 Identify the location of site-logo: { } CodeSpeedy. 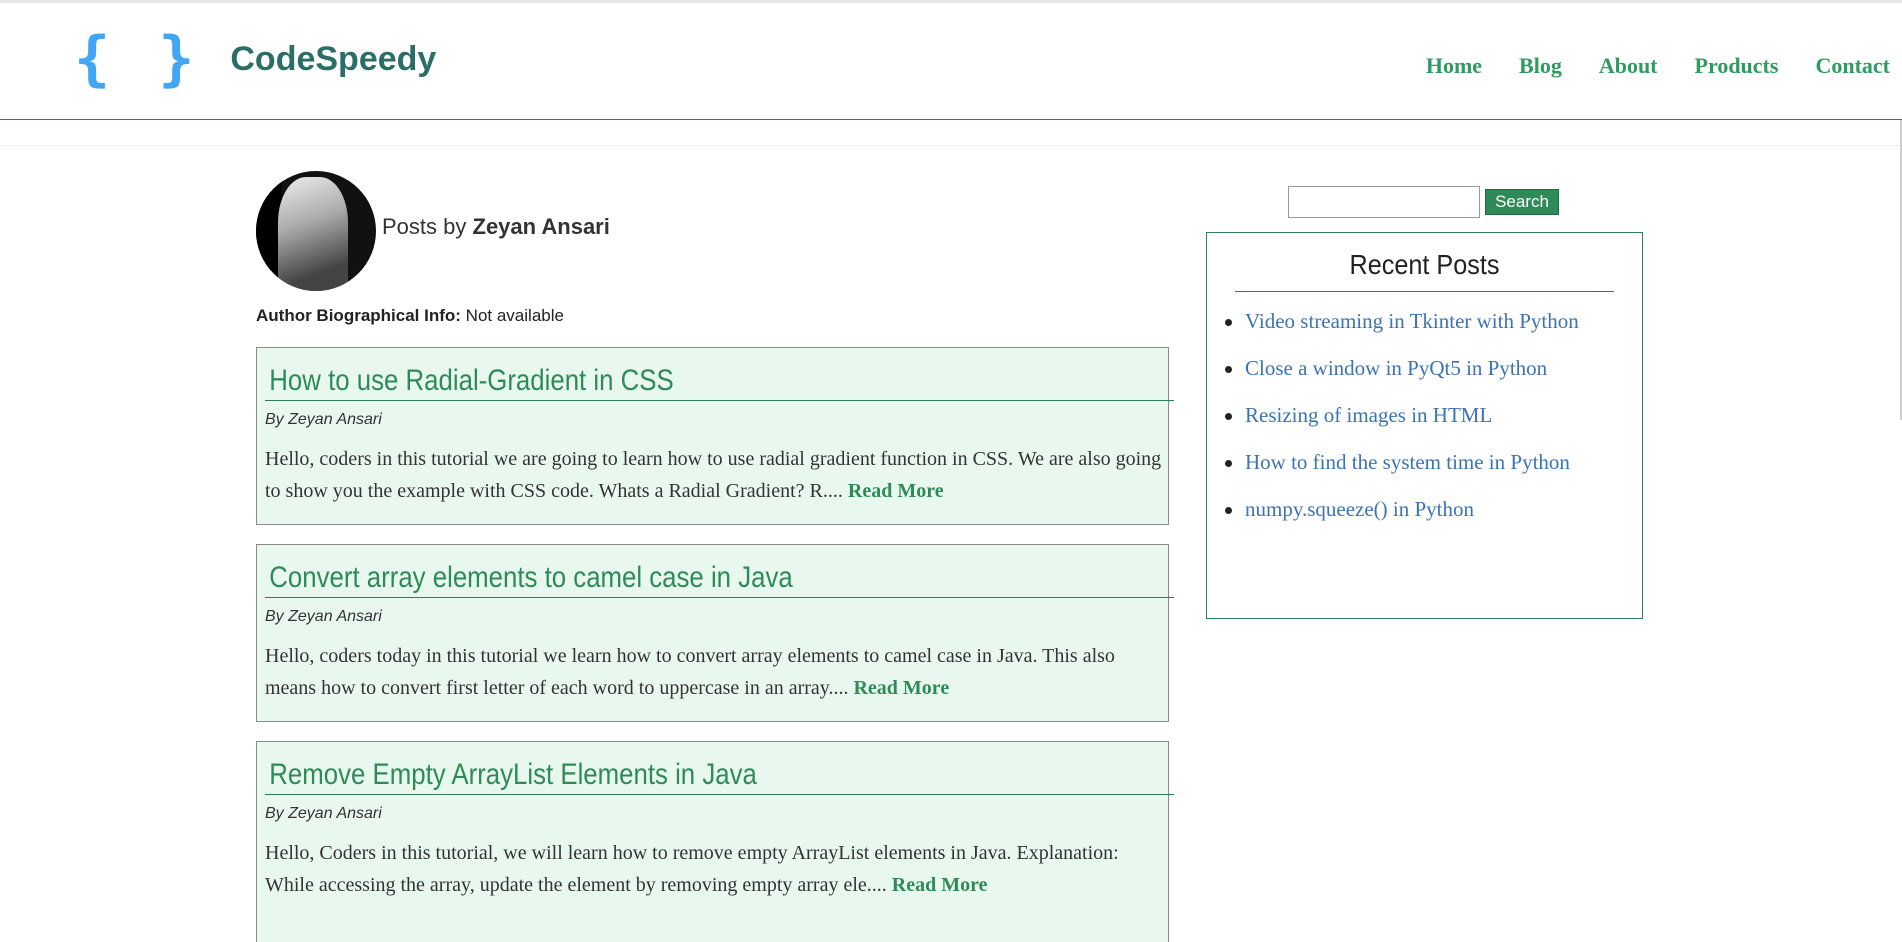
(255, 59).